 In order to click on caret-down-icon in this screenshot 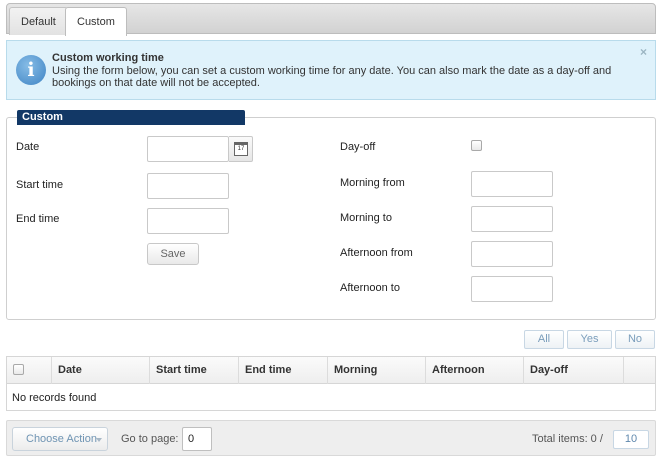, I will do `click(99, 440)`.